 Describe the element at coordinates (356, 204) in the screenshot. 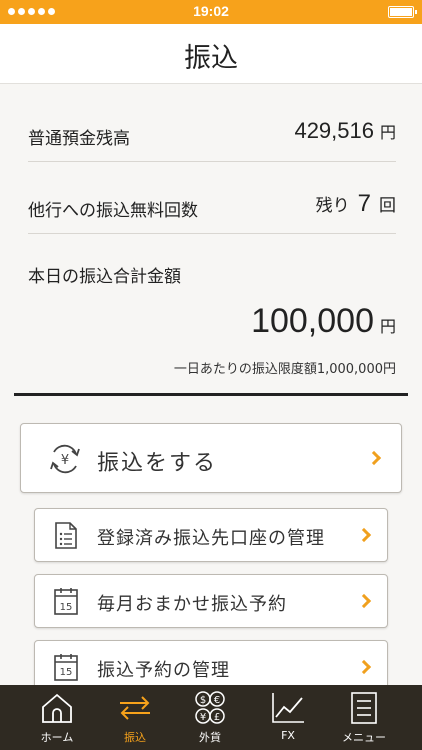

I see `free-transfer-remaining: 残り 7 回` at that location.